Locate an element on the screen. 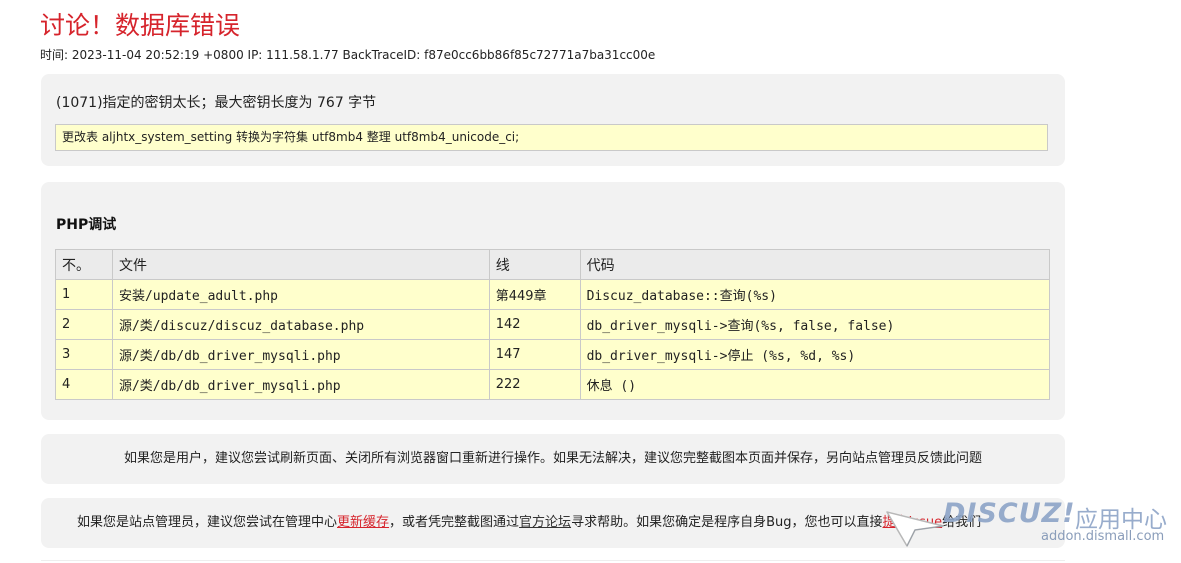 The width and height of the screenshot is (1181, 563). row-line: 142 is located at coordinates (534, 324).